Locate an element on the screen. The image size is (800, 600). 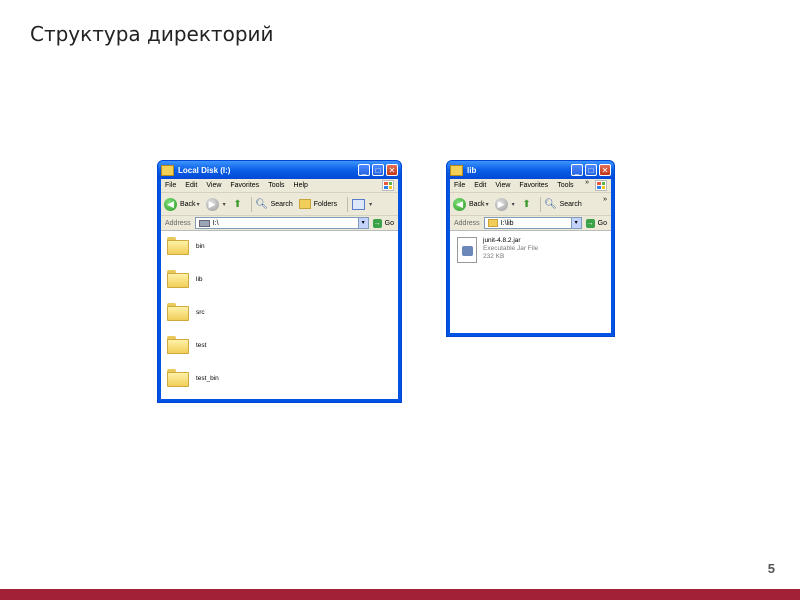
title-bar: lib _ □ ✕ is located at coordinates (530, 170).